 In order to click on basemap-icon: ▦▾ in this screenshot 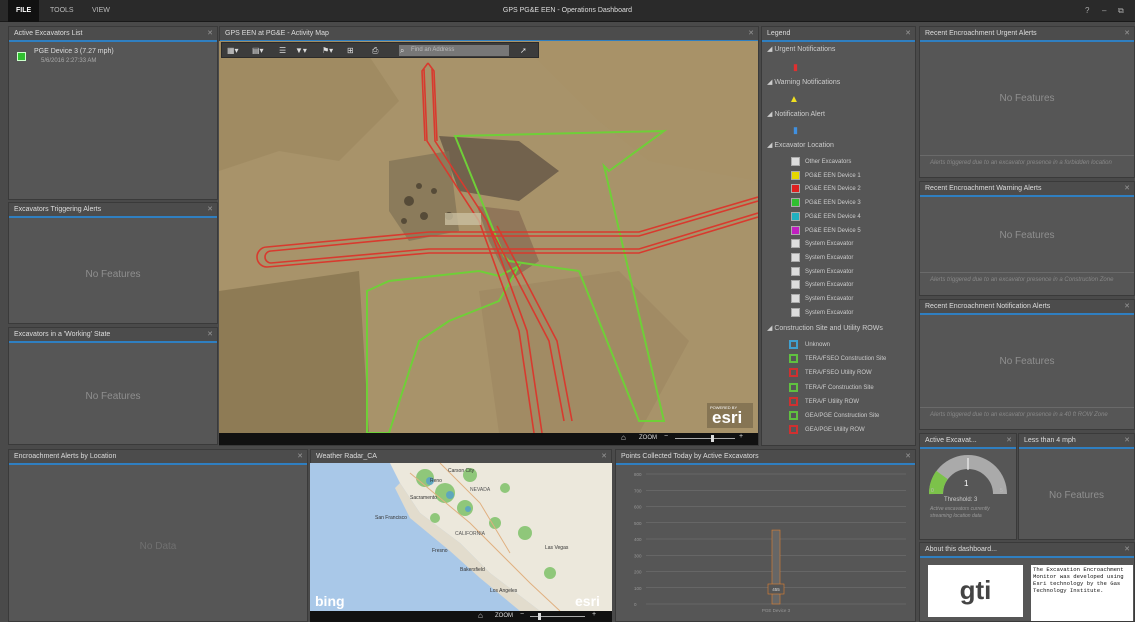, I will do `click(233, 50)`.